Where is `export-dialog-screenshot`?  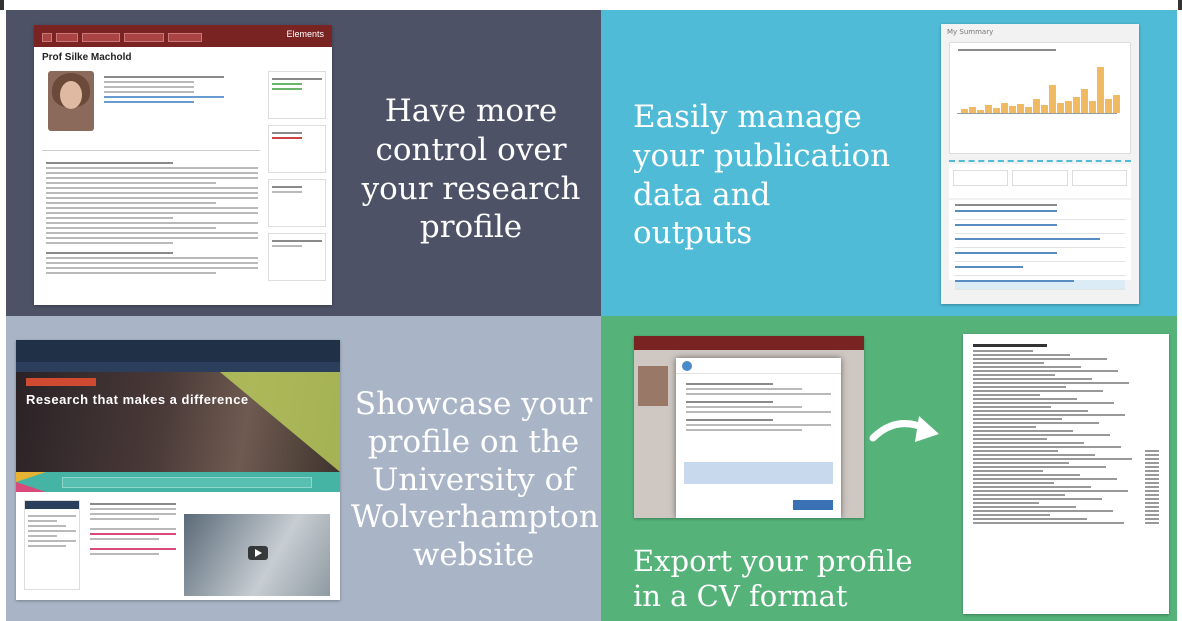
export-dialog-screenshot is located at coordinates (749, 427).